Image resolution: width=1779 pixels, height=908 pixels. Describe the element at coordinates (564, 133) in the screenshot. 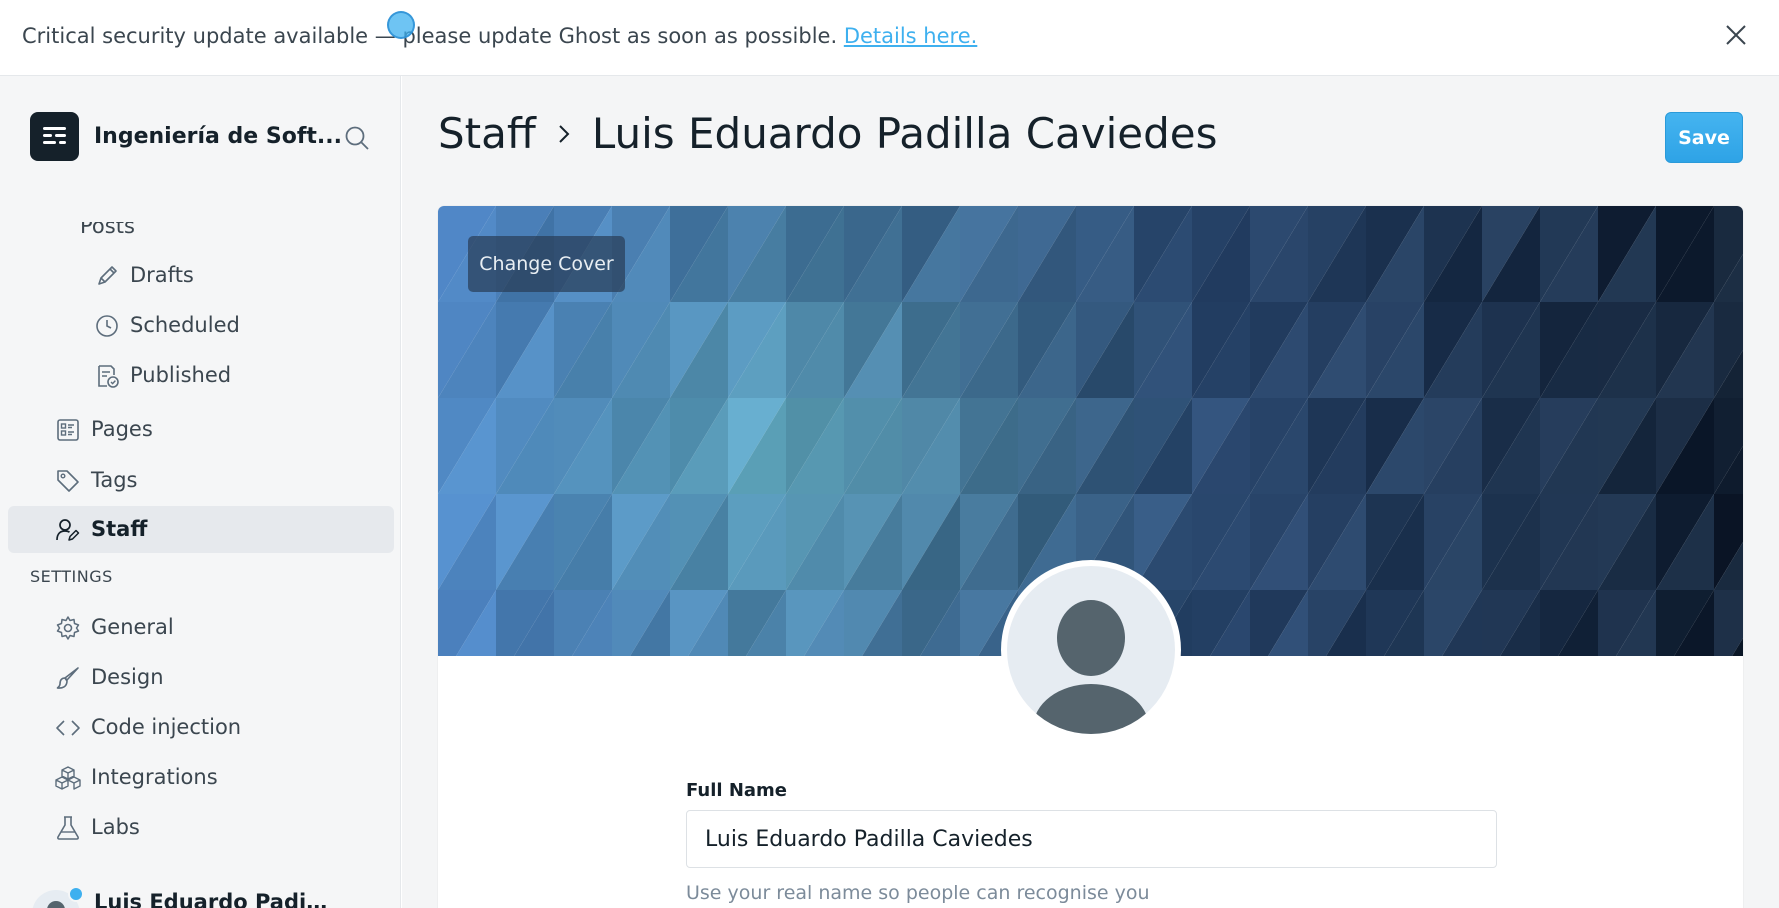

I see `chevron-right-icon` at that location.